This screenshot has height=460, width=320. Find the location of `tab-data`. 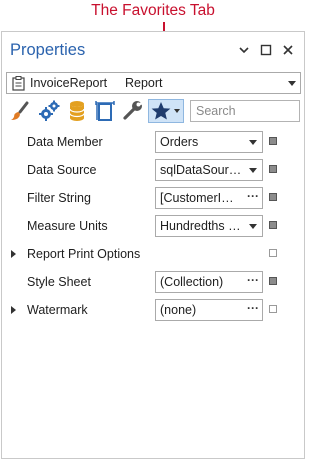

tab-data is located at coordinates (77, 111).